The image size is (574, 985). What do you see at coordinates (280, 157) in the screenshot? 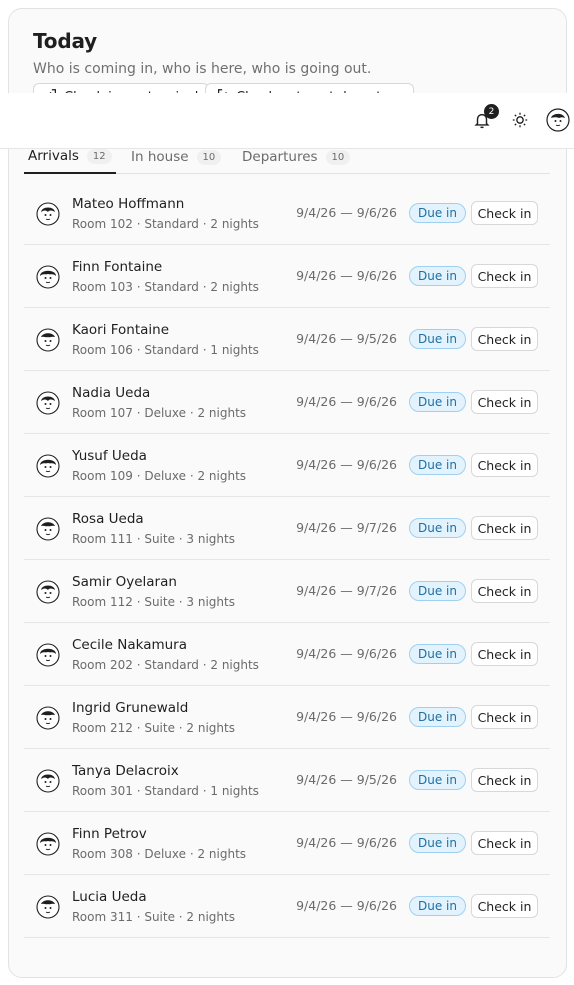
I see `tab-departures-label: Departures` at bounding box center [280, 157].